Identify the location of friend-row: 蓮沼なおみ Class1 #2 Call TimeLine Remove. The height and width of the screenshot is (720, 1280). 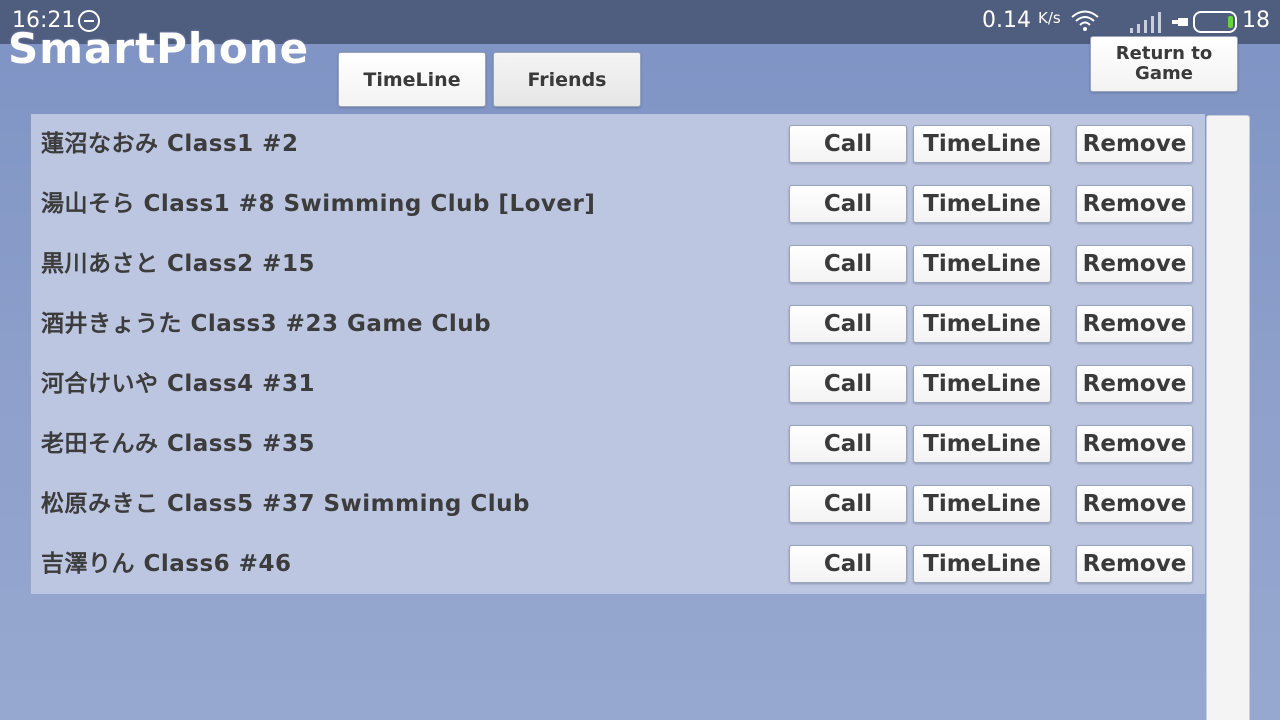
(618, 144).